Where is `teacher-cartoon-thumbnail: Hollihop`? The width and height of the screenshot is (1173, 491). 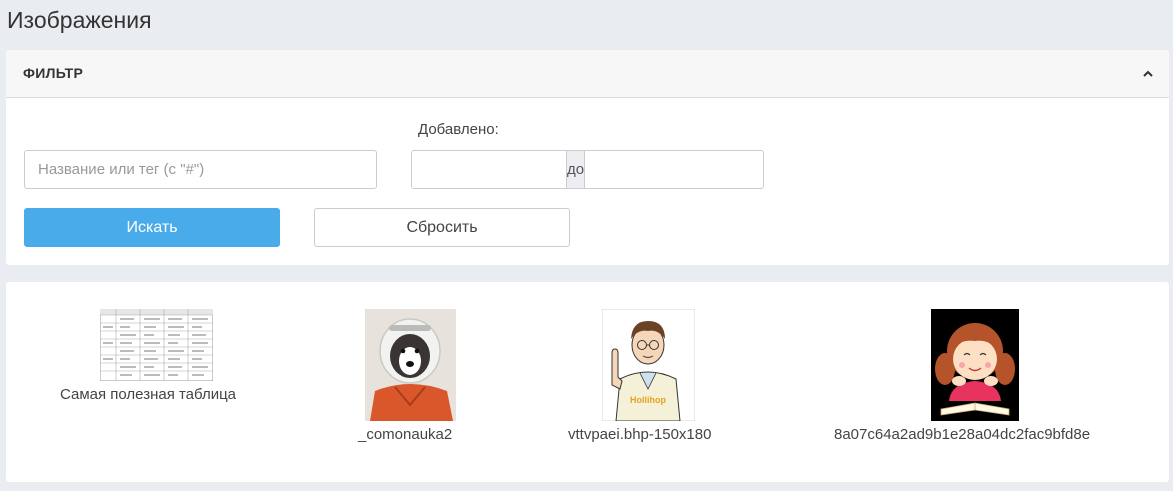
teacher-cartoon-thumbnail: Hollihop is located at coordinates (648, 365).